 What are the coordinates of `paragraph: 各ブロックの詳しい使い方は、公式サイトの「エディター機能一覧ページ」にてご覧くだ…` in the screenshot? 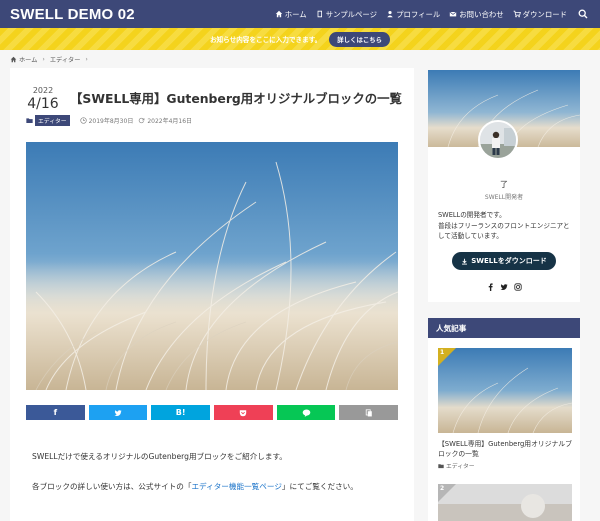 It's located at (195, 486).